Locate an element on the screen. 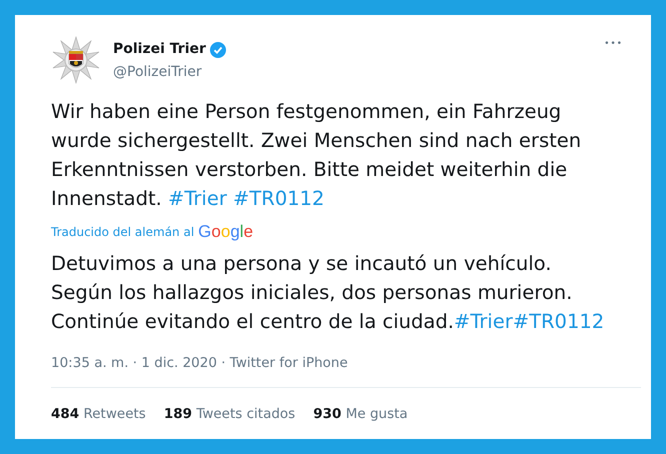 The width and height of the screenshot is (666, 454). more-button: ••• is located at coordinates (613, 44).